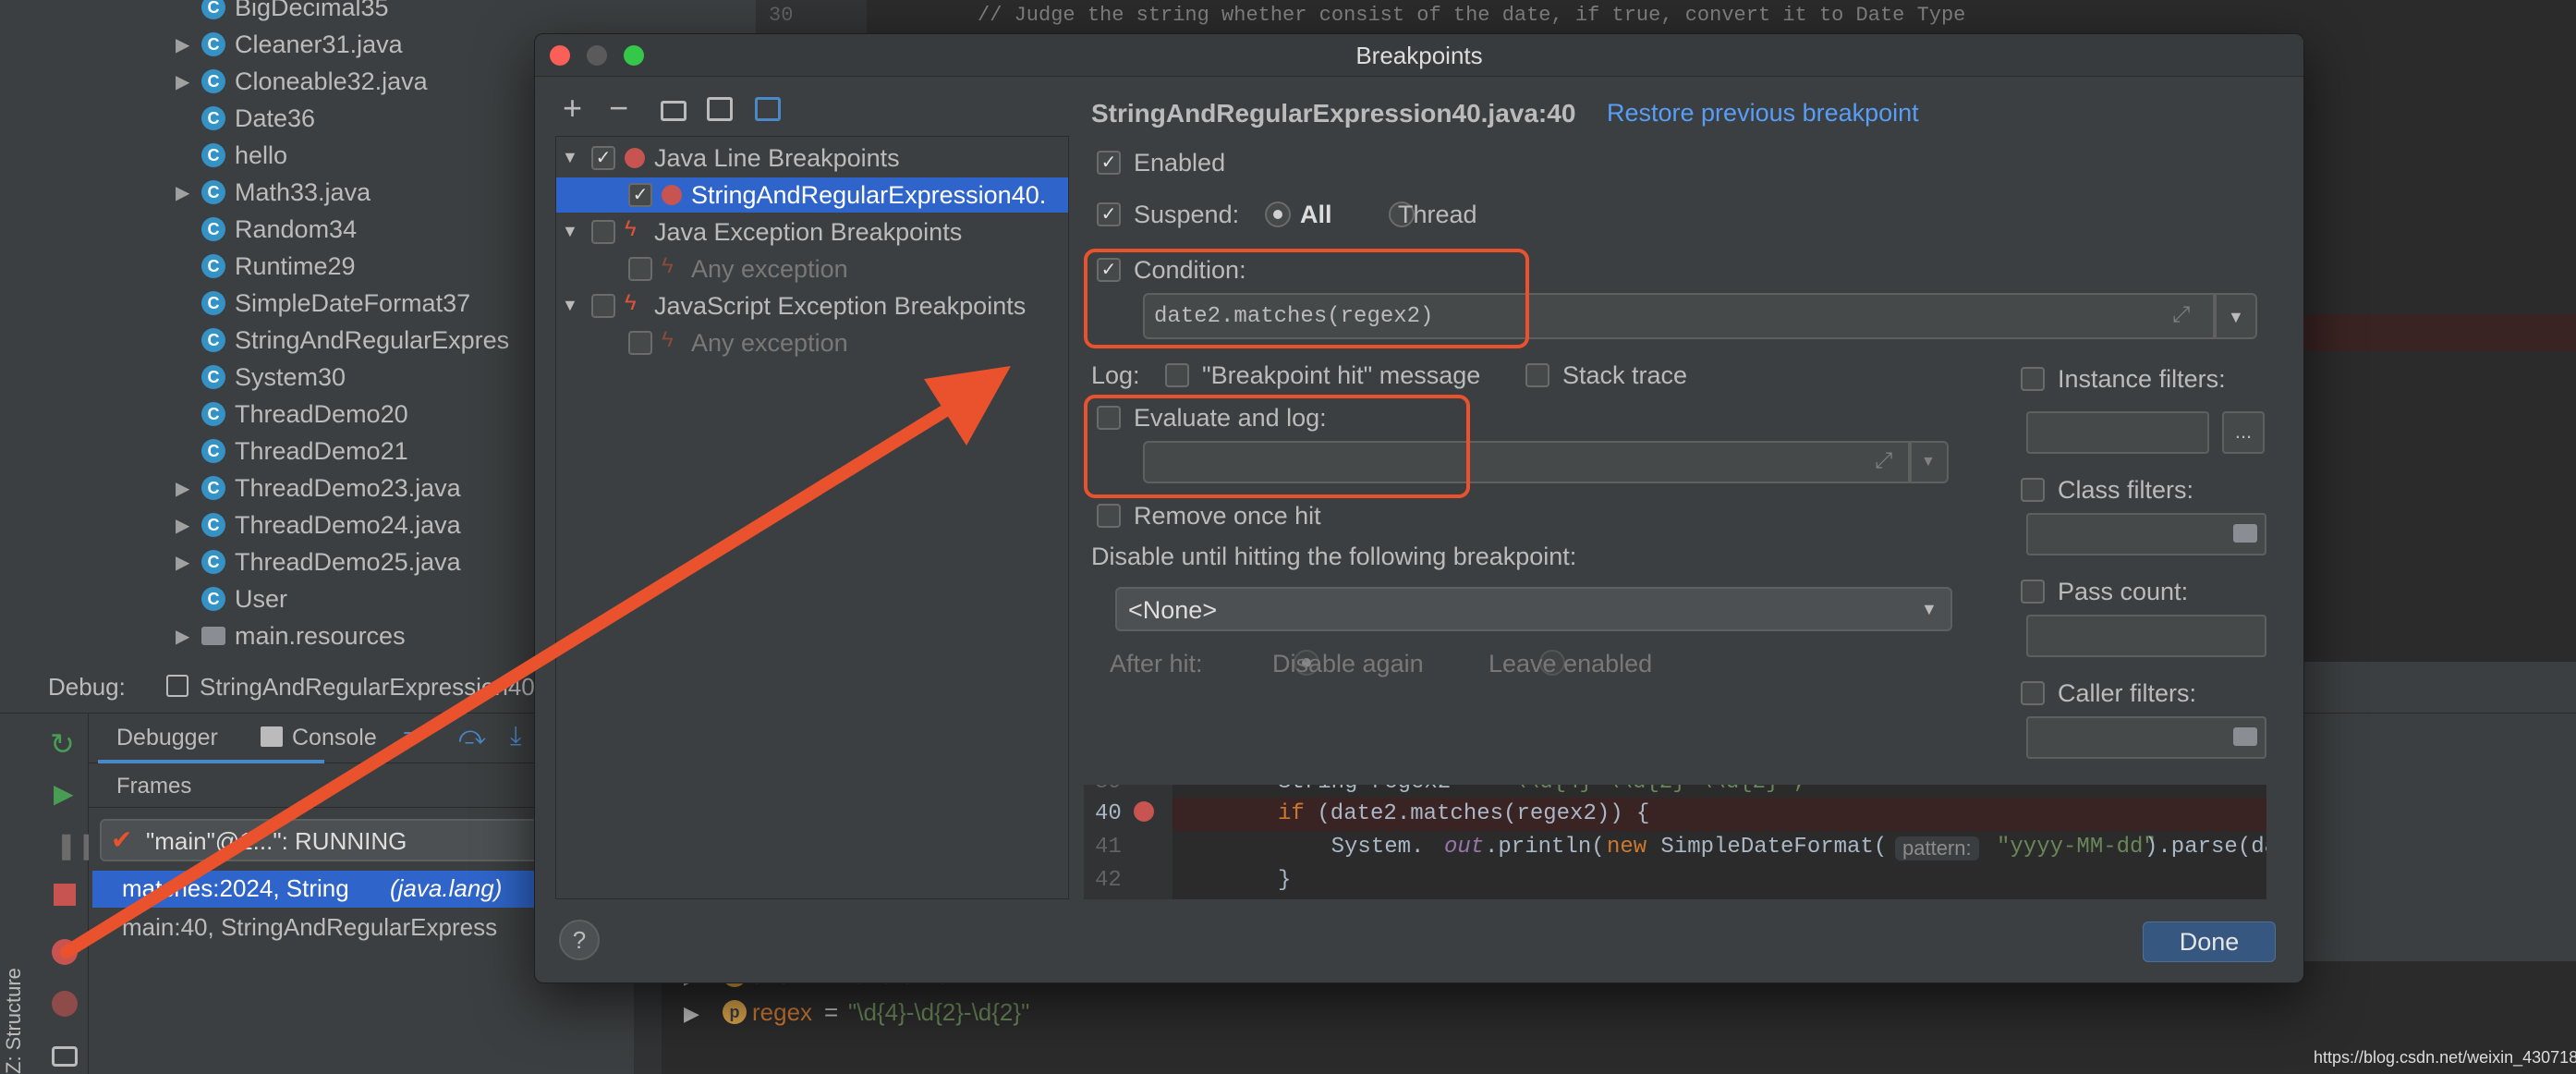 This screenshot has height=1074, width=2576. Describe the element at coordinates (2445, 1057) in the screenshot. I see `watermark: https://blog.csdn.net/weixin_43071838` at that location.